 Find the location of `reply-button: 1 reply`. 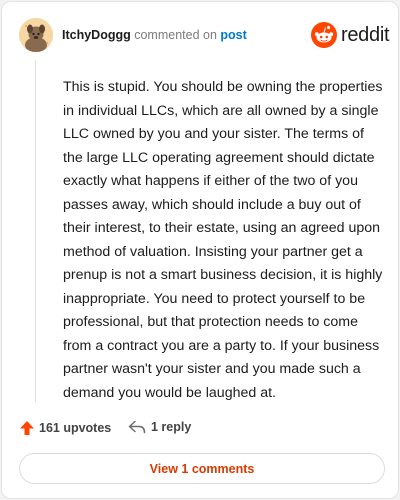

reply-button: 1 reply is located at coordinates (159, 427).